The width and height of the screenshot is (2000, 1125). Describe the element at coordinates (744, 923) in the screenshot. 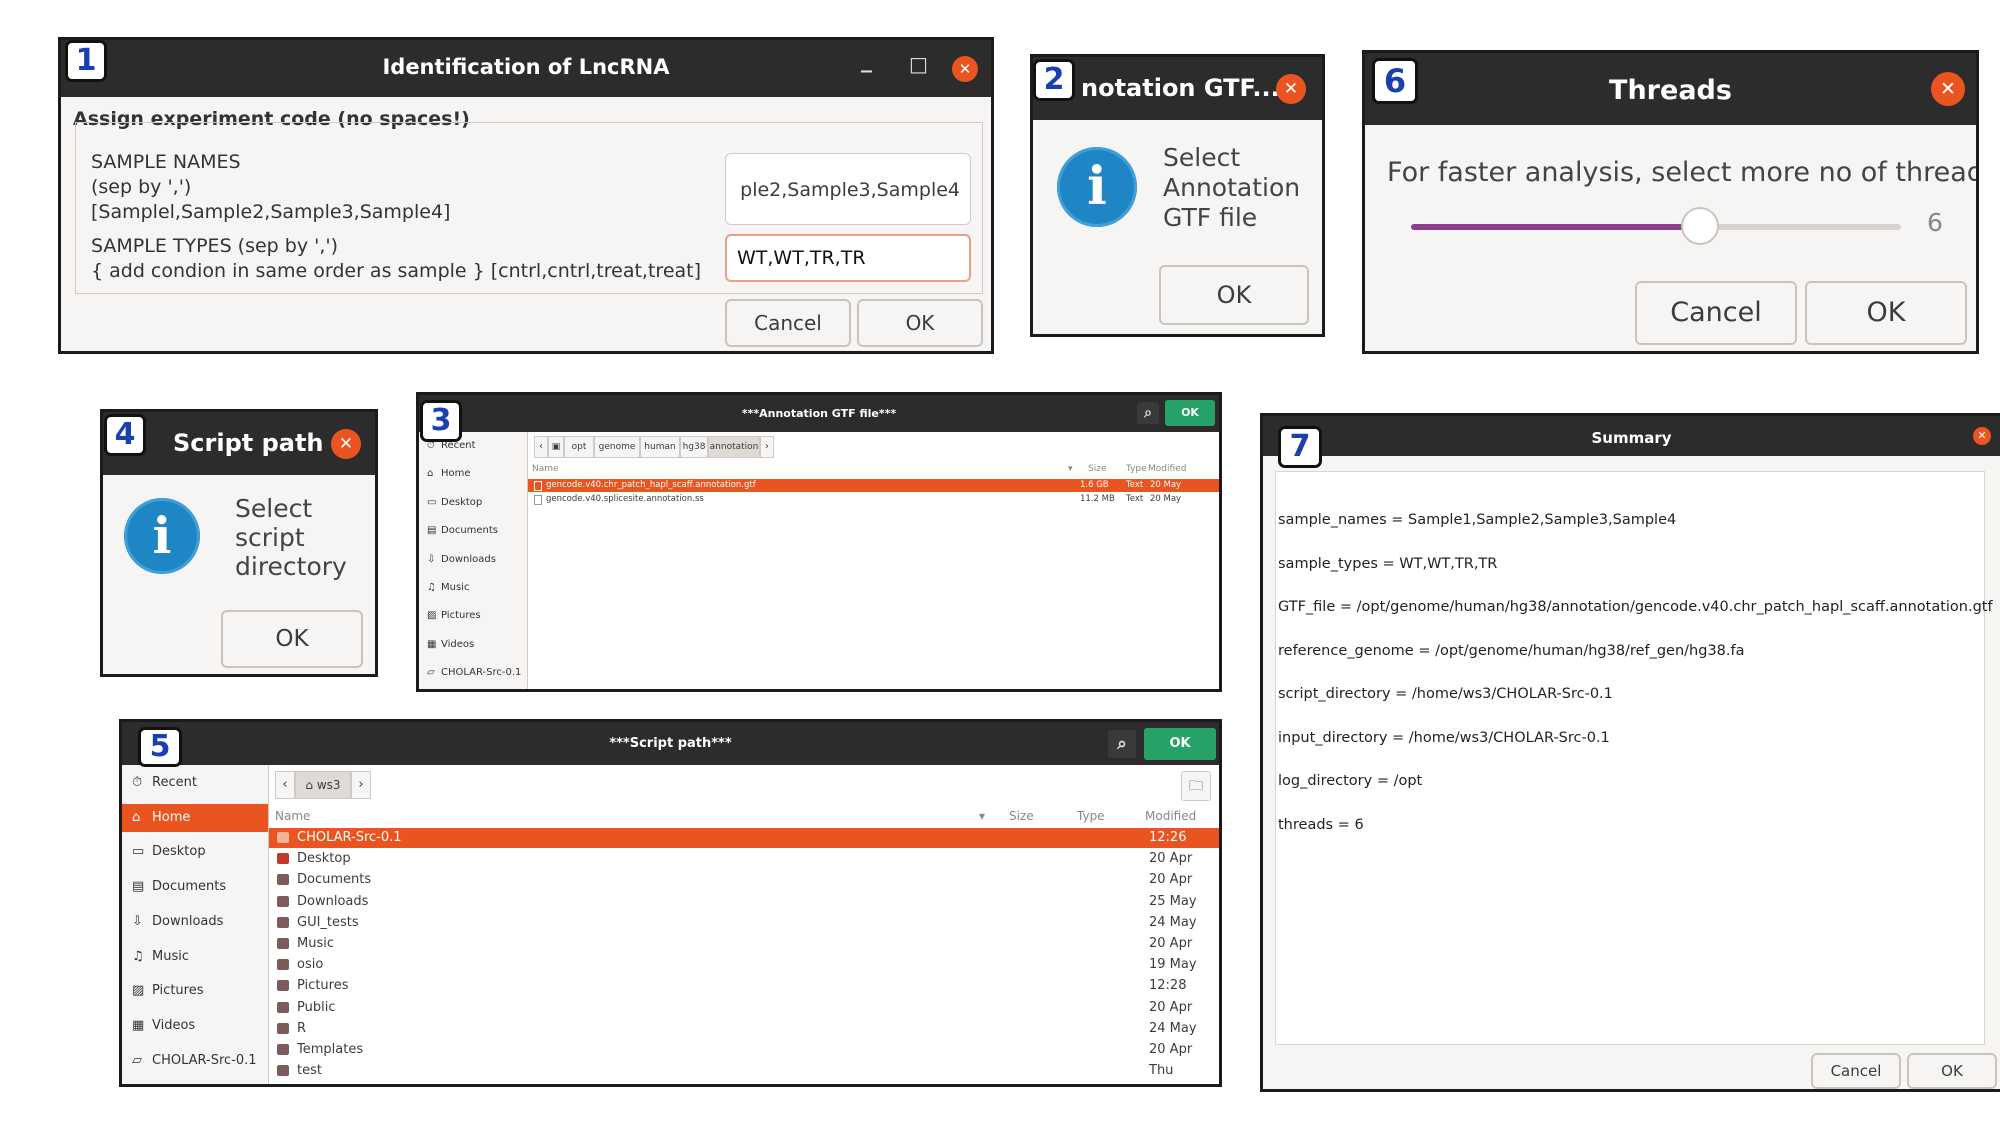

I see `folder-row: GUI_tests 24 May` at that location.